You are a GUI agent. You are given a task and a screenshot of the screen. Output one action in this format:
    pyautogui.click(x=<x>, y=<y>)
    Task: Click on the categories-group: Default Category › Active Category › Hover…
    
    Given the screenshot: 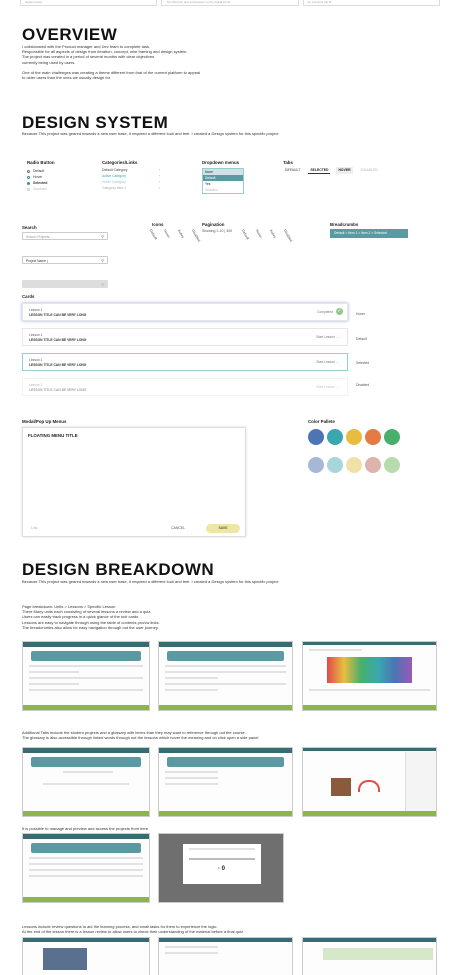 What is the action you would take?
    pyautogui.click(x=131, y=180)
    